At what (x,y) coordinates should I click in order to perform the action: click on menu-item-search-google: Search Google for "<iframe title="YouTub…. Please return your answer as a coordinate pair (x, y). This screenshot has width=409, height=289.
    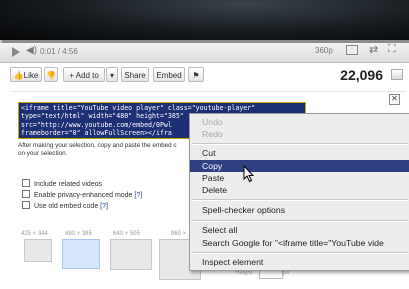
    Looking at the image, I should click on (299, 243).